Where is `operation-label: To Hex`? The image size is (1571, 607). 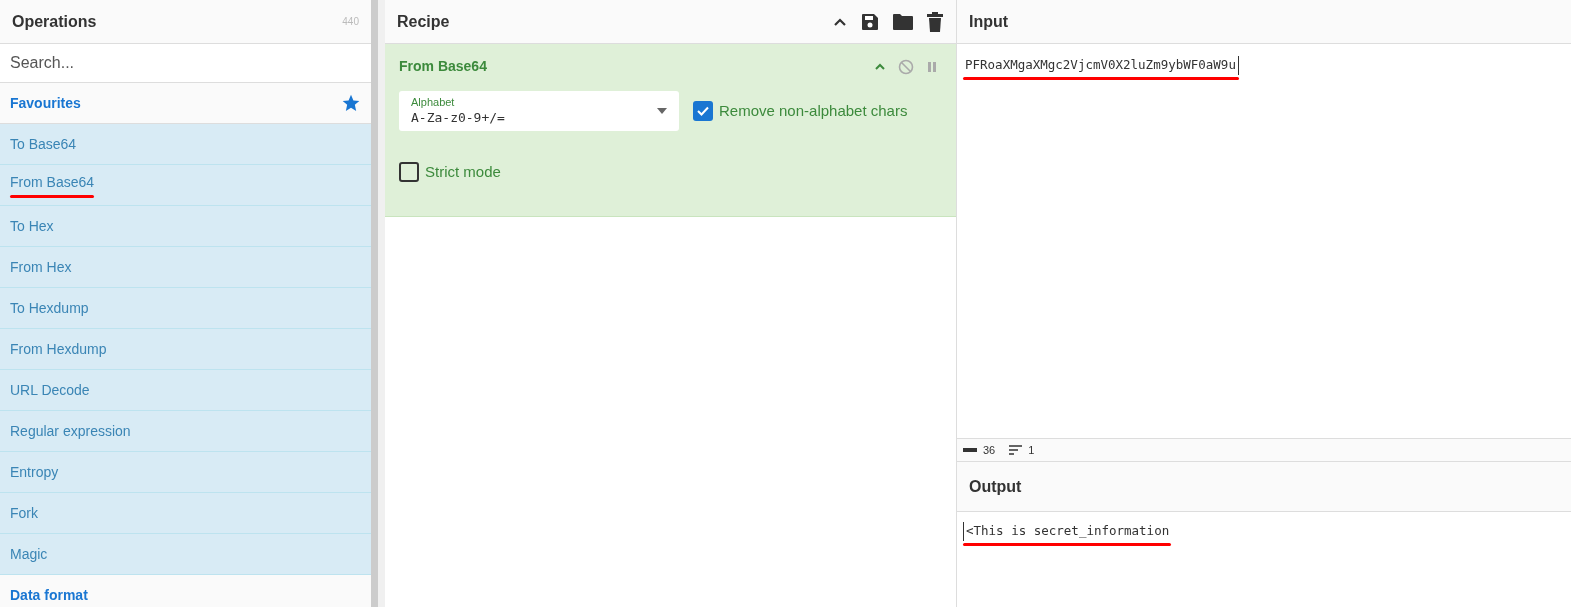
operation-label: To Hex is located at coordinates (32, 226).